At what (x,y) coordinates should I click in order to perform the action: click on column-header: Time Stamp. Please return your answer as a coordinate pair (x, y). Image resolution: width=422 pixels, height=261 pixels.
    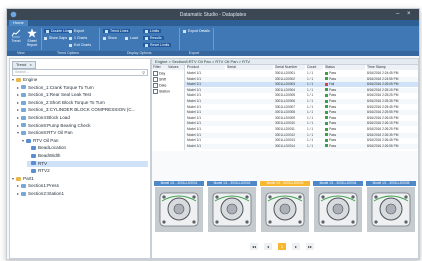
    Looking at the image, I should click on (392, 67).